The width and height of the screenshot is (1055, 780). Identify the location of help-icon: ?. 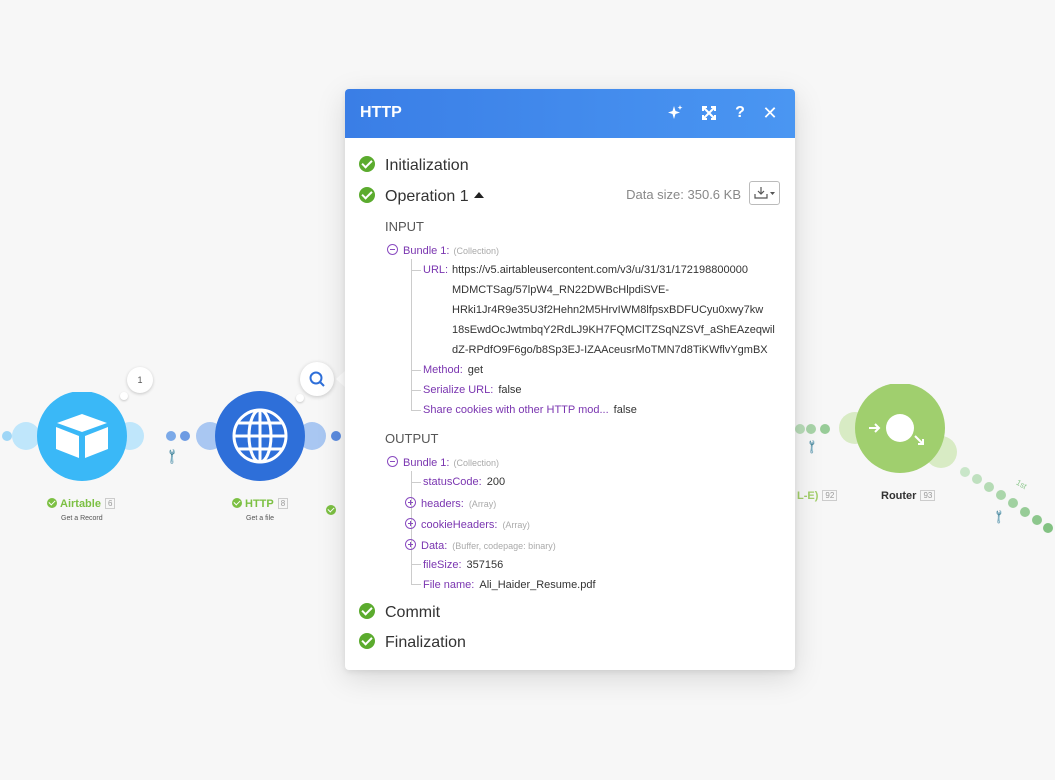
(740, 113).